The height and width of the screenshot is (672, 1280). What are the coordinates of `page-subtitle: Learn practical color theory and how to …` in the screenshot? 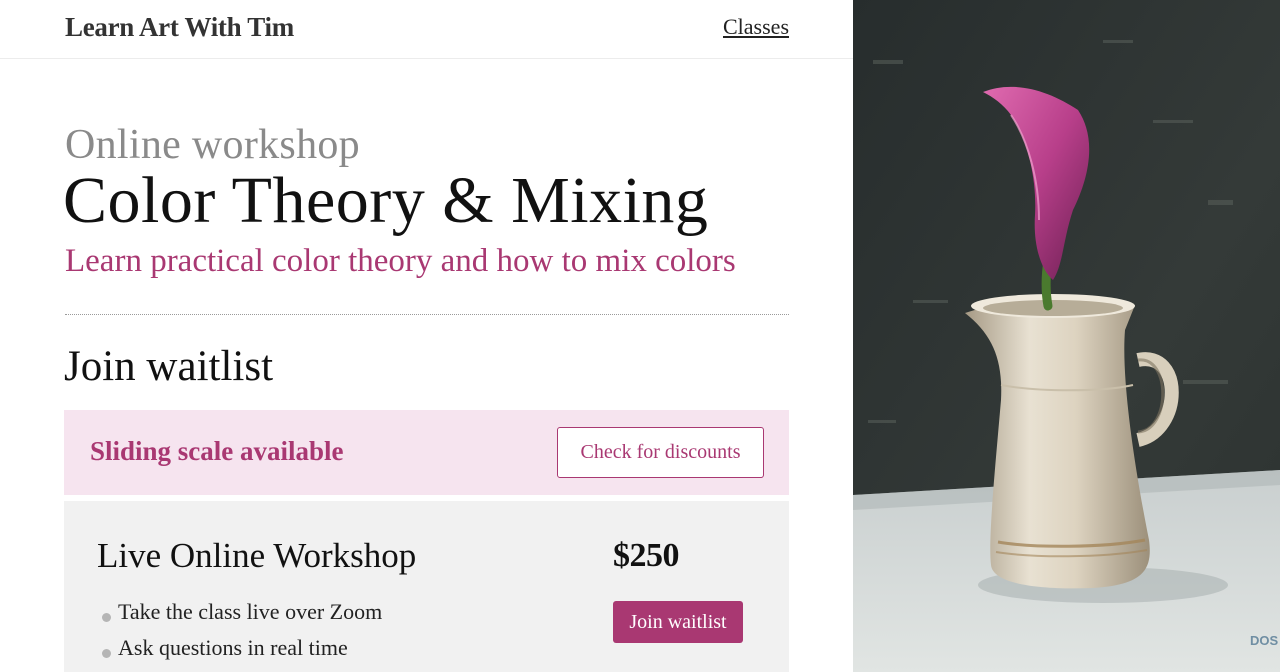 It's located at (400, 261).